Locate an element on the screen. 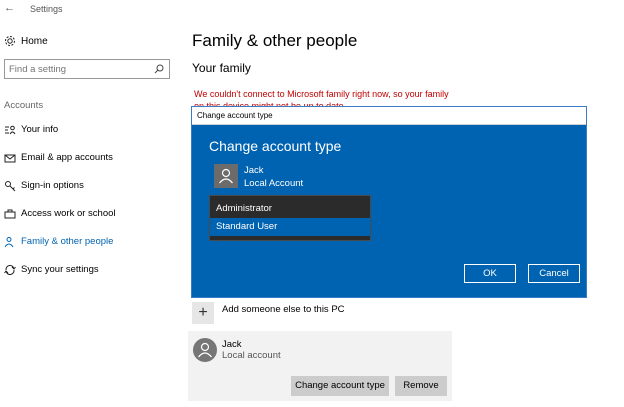  change-account-type-button: Change account type is located at coordinates (340, 386).